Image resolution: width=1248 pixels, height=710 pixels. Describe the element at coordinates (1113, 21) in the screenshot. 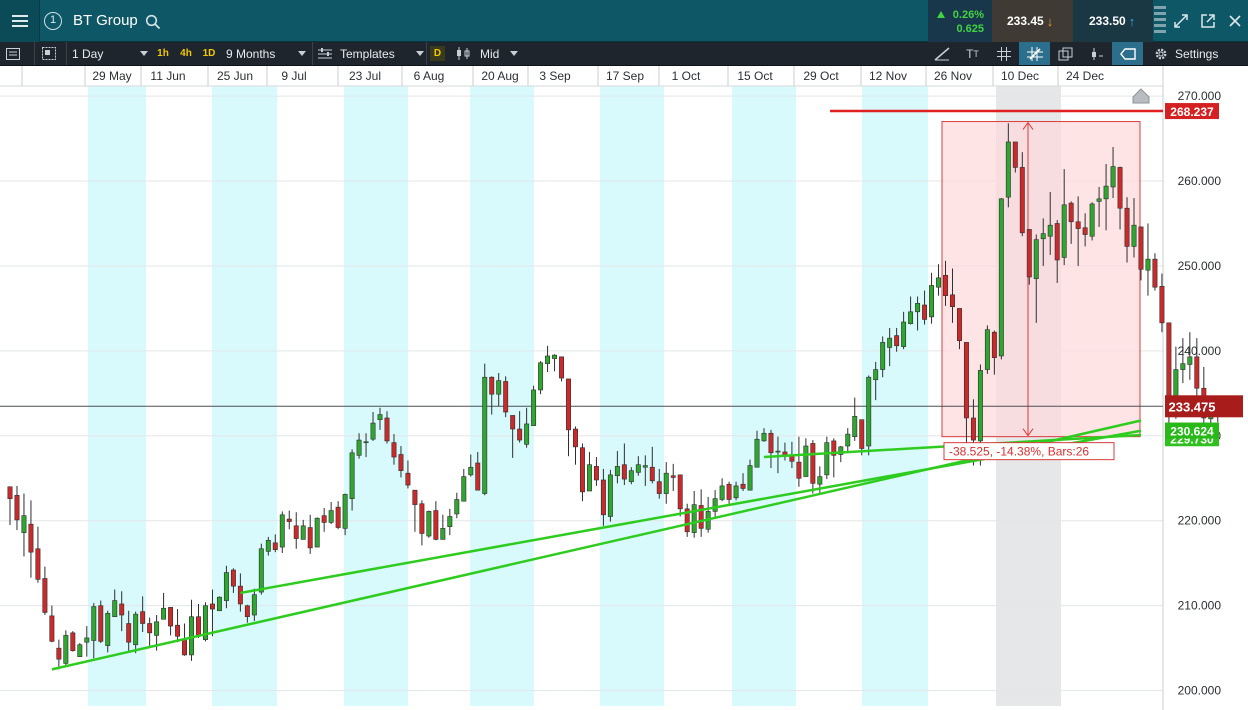

I see `buy-button: 233.50 ↑` at that location.